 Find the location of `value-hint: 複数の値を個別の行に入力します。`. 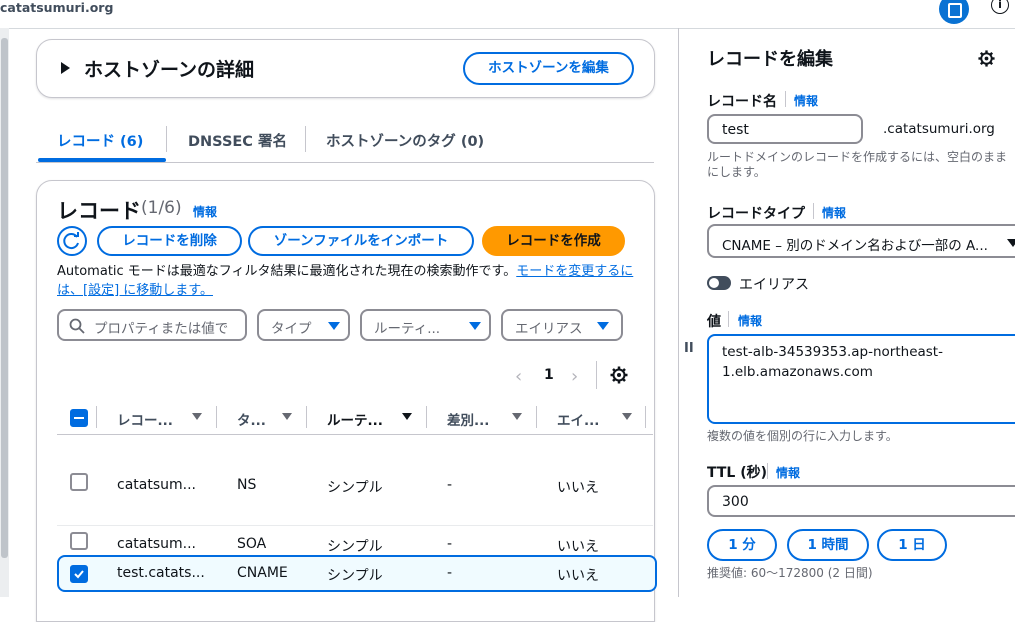

value-hint: 複数の値を個別の行に入力します。 is located at coordinates (802, 436).